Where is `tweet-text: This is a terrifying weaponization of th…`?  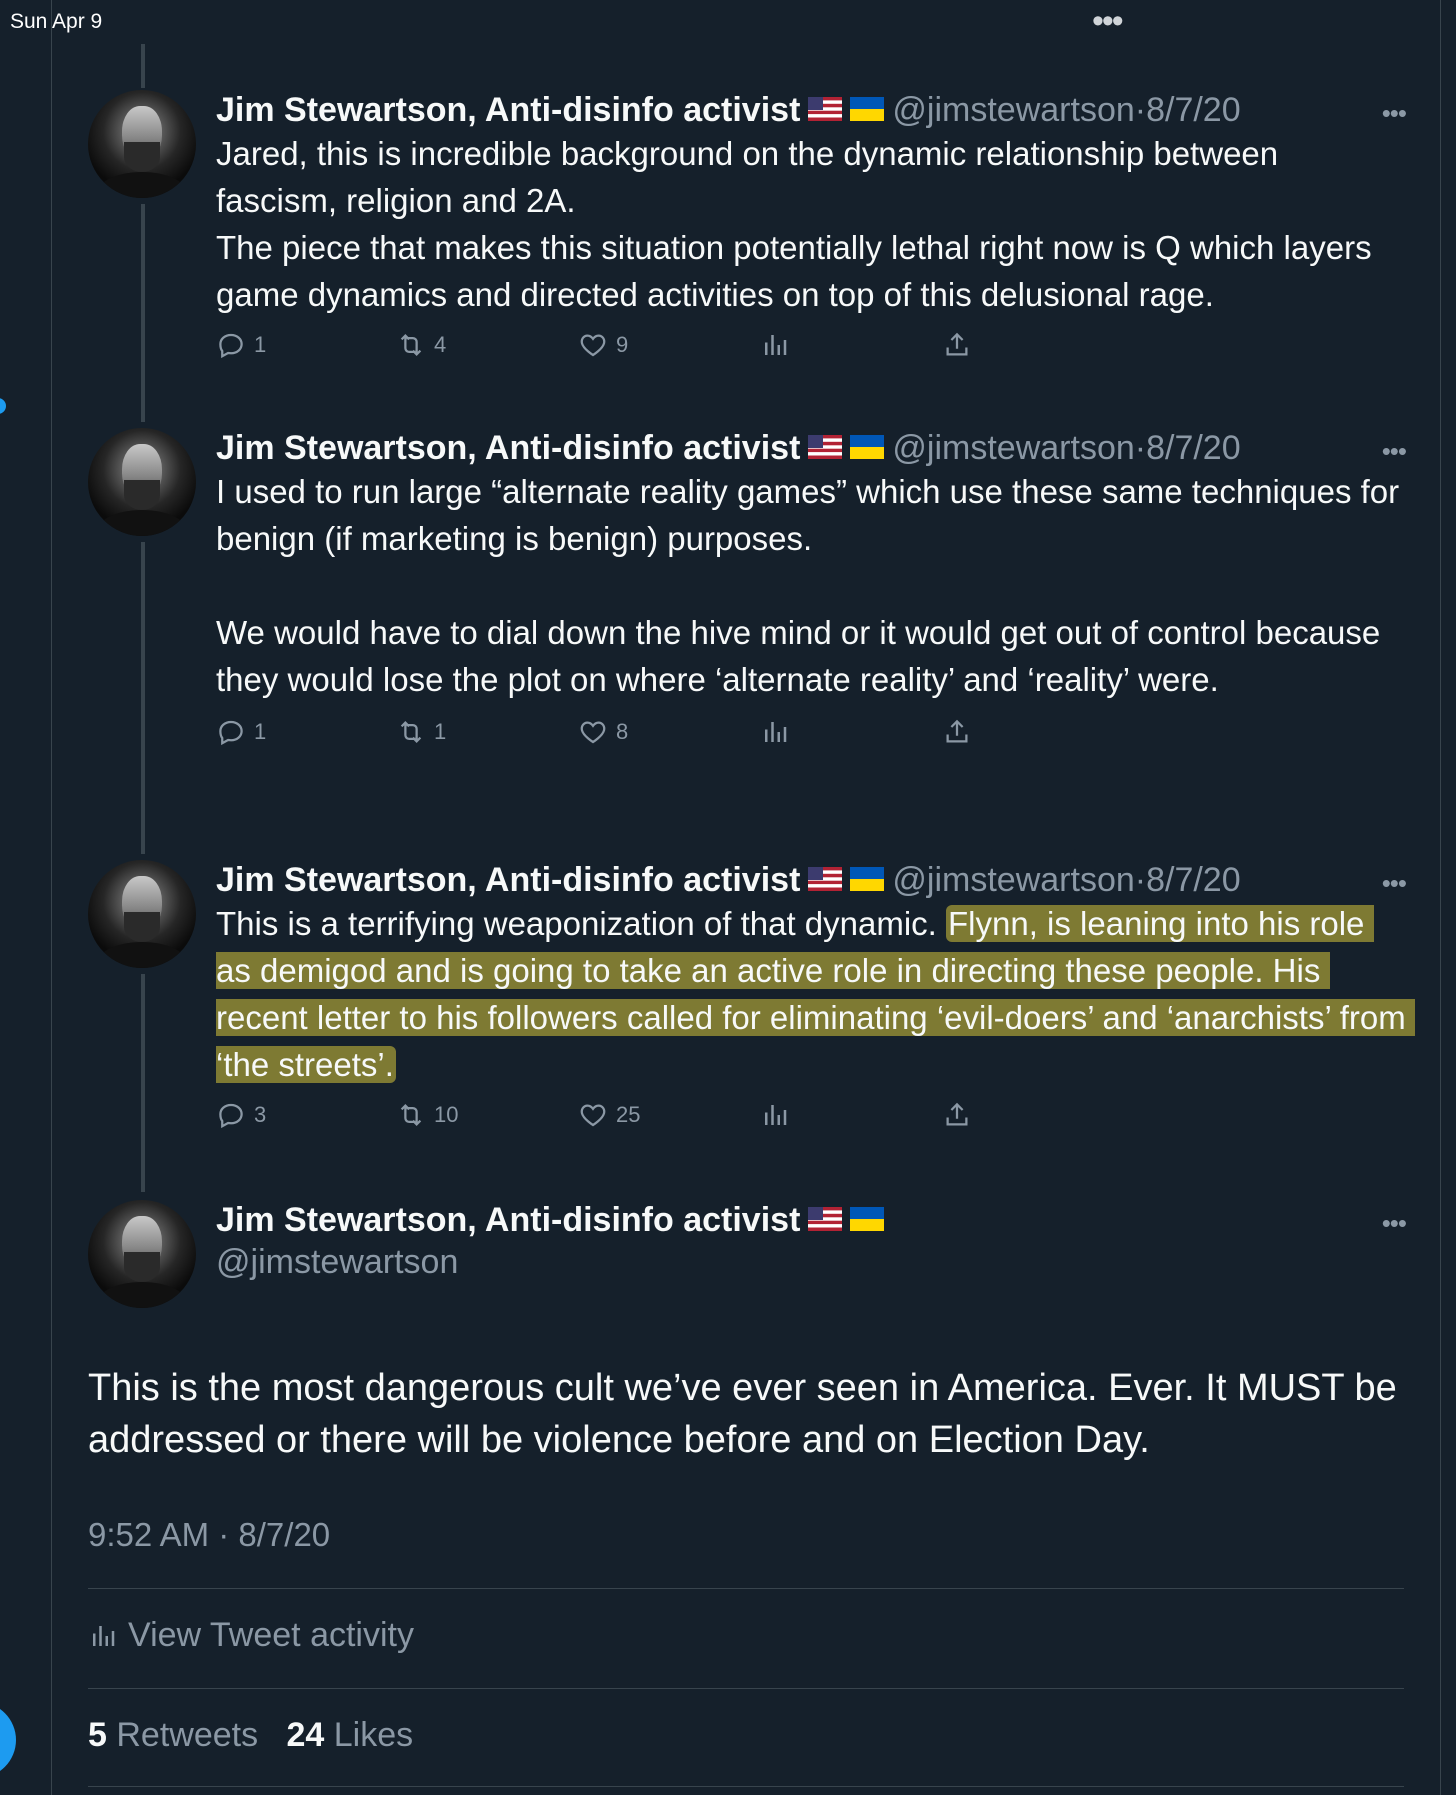 tweet-text: This is a terrifying weaponization of th… is located at coordinates (815, 994).